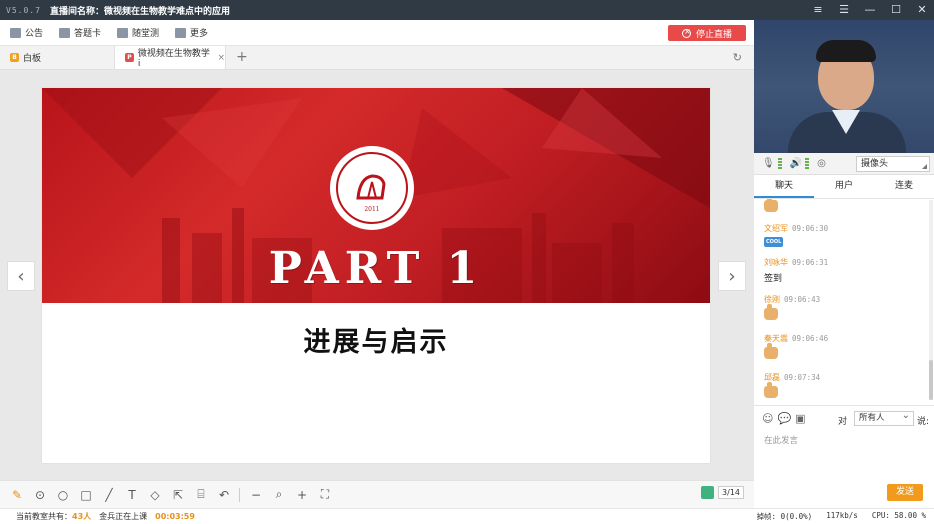 The width and height of the screenshot is (934, 524). What do you see at coordinates (779, 163) in the screenshot?
I see `mic-level-meter` at bounding box center [779, 163].